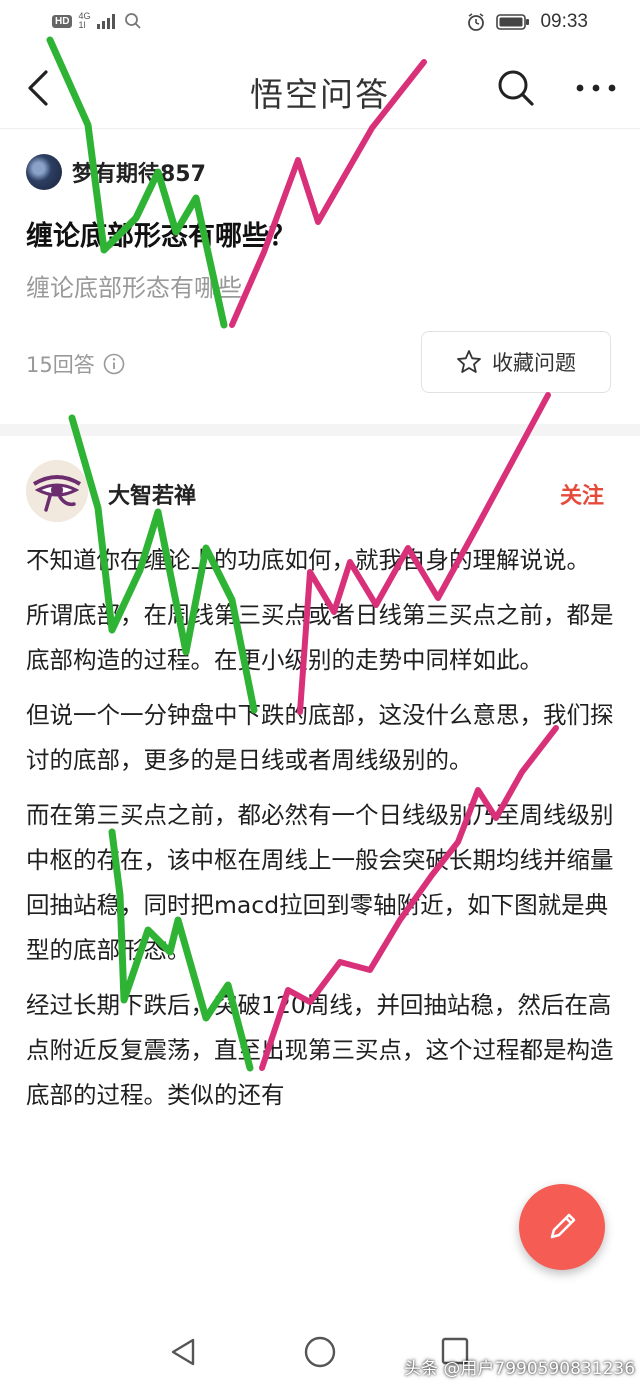 The width and height of the screenshot is (640, 1387). What do you see at coordinates (320, 94) in the screenshot?
I see `nav-title: 悟空问答` at bounding box center [320, 94].